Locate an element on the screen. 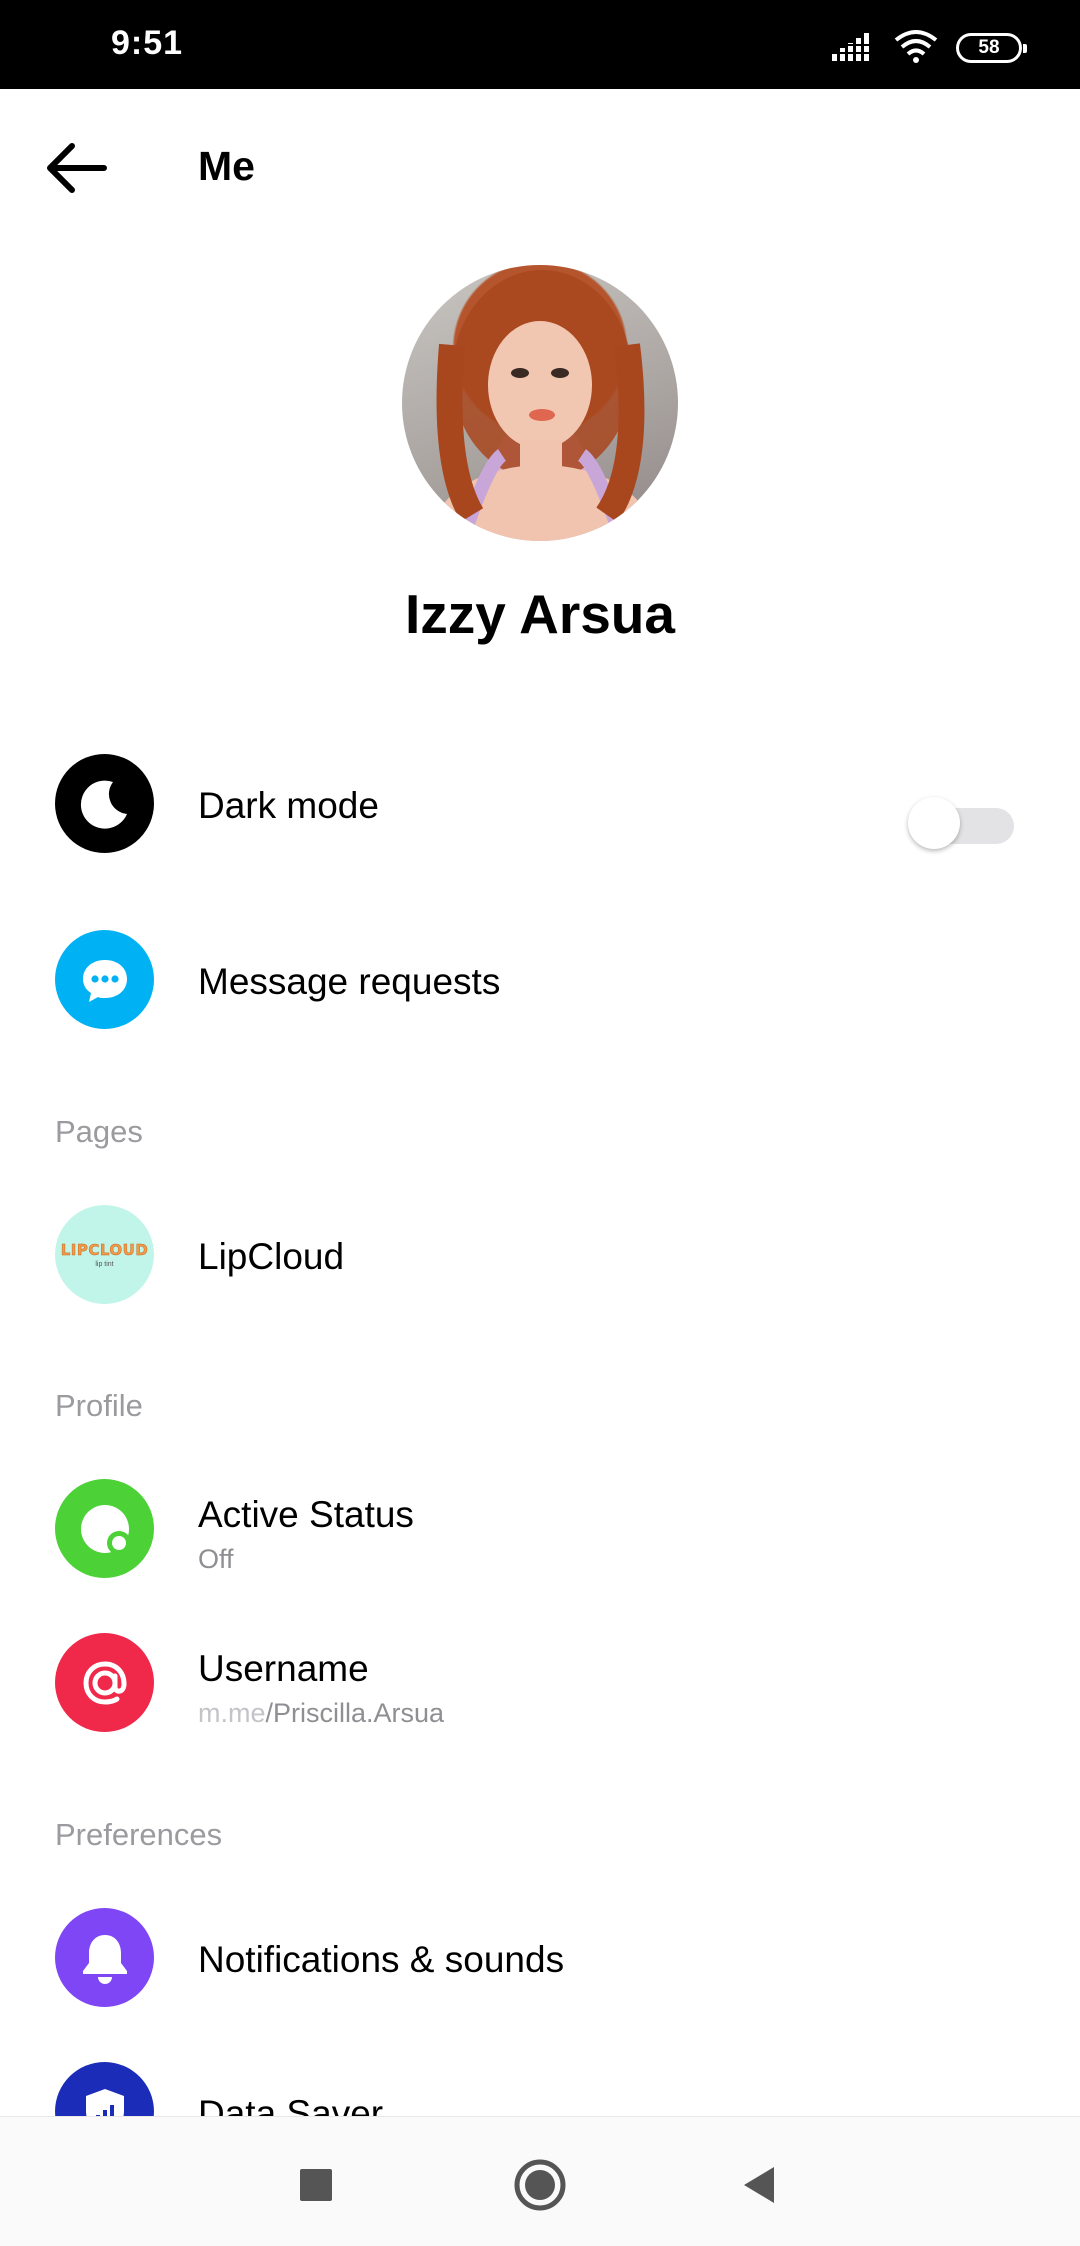 This screenshot has width=1080, height=2246. message-requests-label: Message requests is located at coordinates (349, 981).